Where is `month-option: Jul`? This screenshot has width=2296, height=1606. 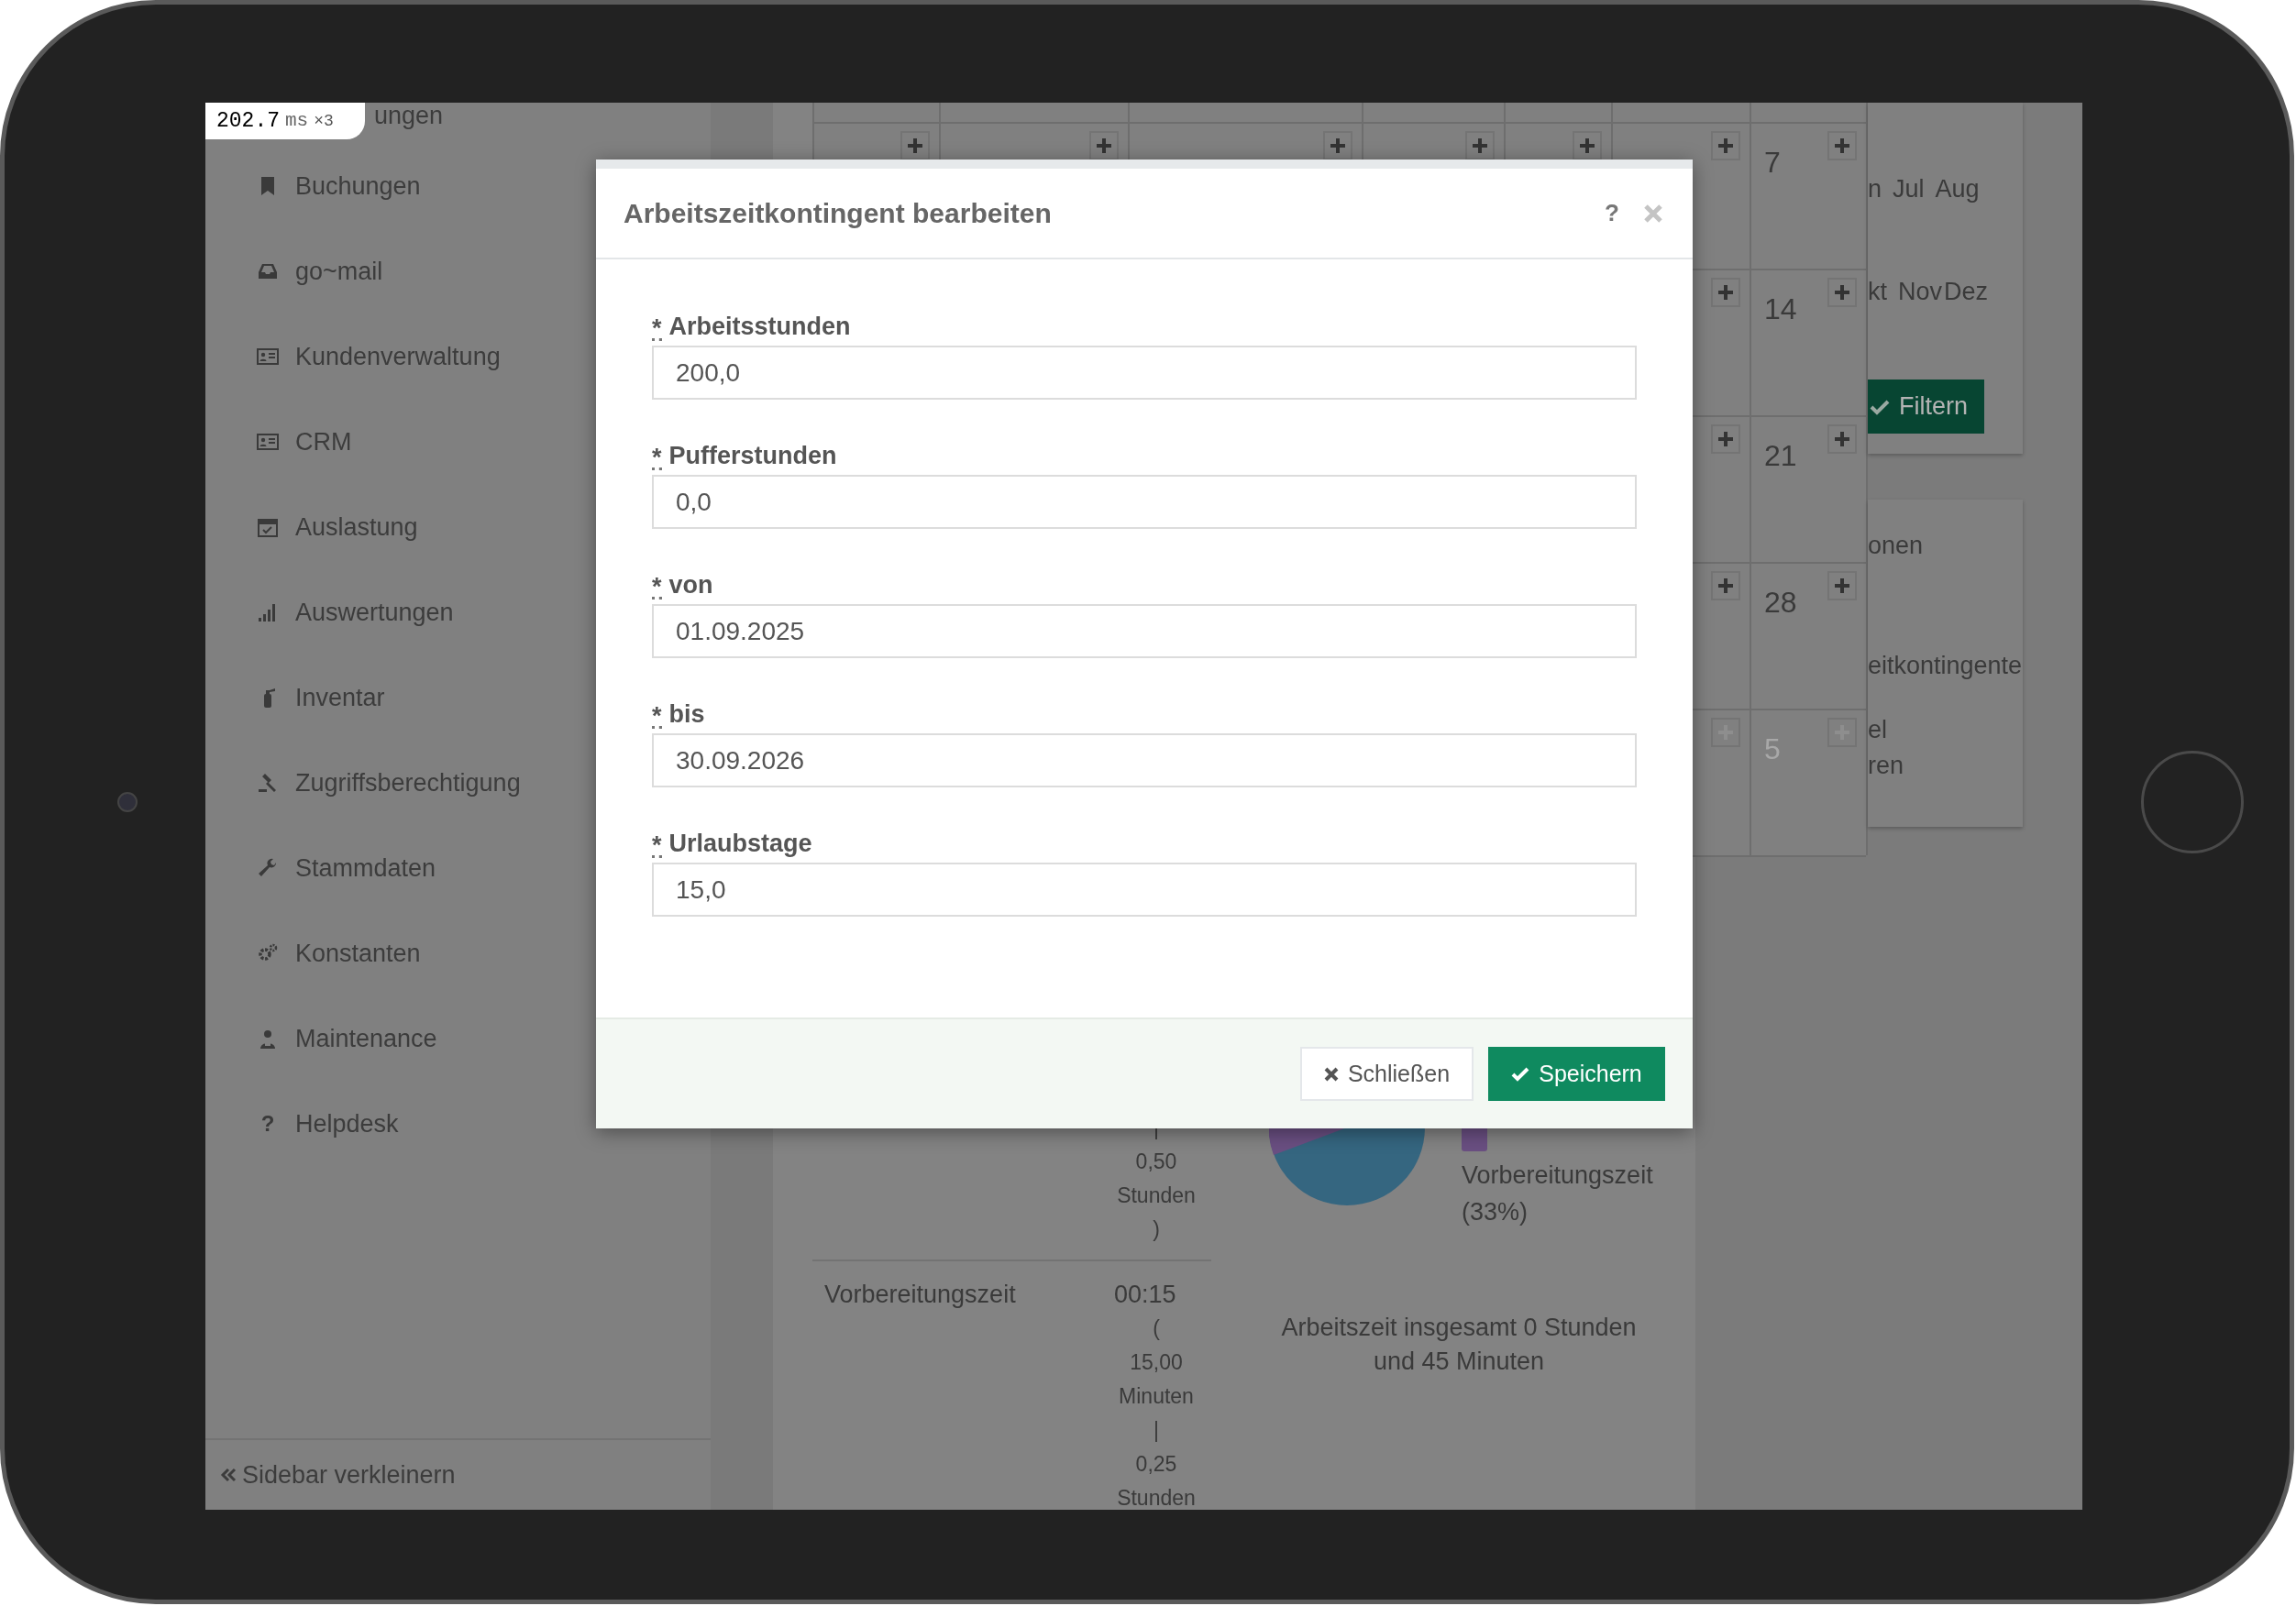 month-option: Jul is located at coordinates (1909, 188).